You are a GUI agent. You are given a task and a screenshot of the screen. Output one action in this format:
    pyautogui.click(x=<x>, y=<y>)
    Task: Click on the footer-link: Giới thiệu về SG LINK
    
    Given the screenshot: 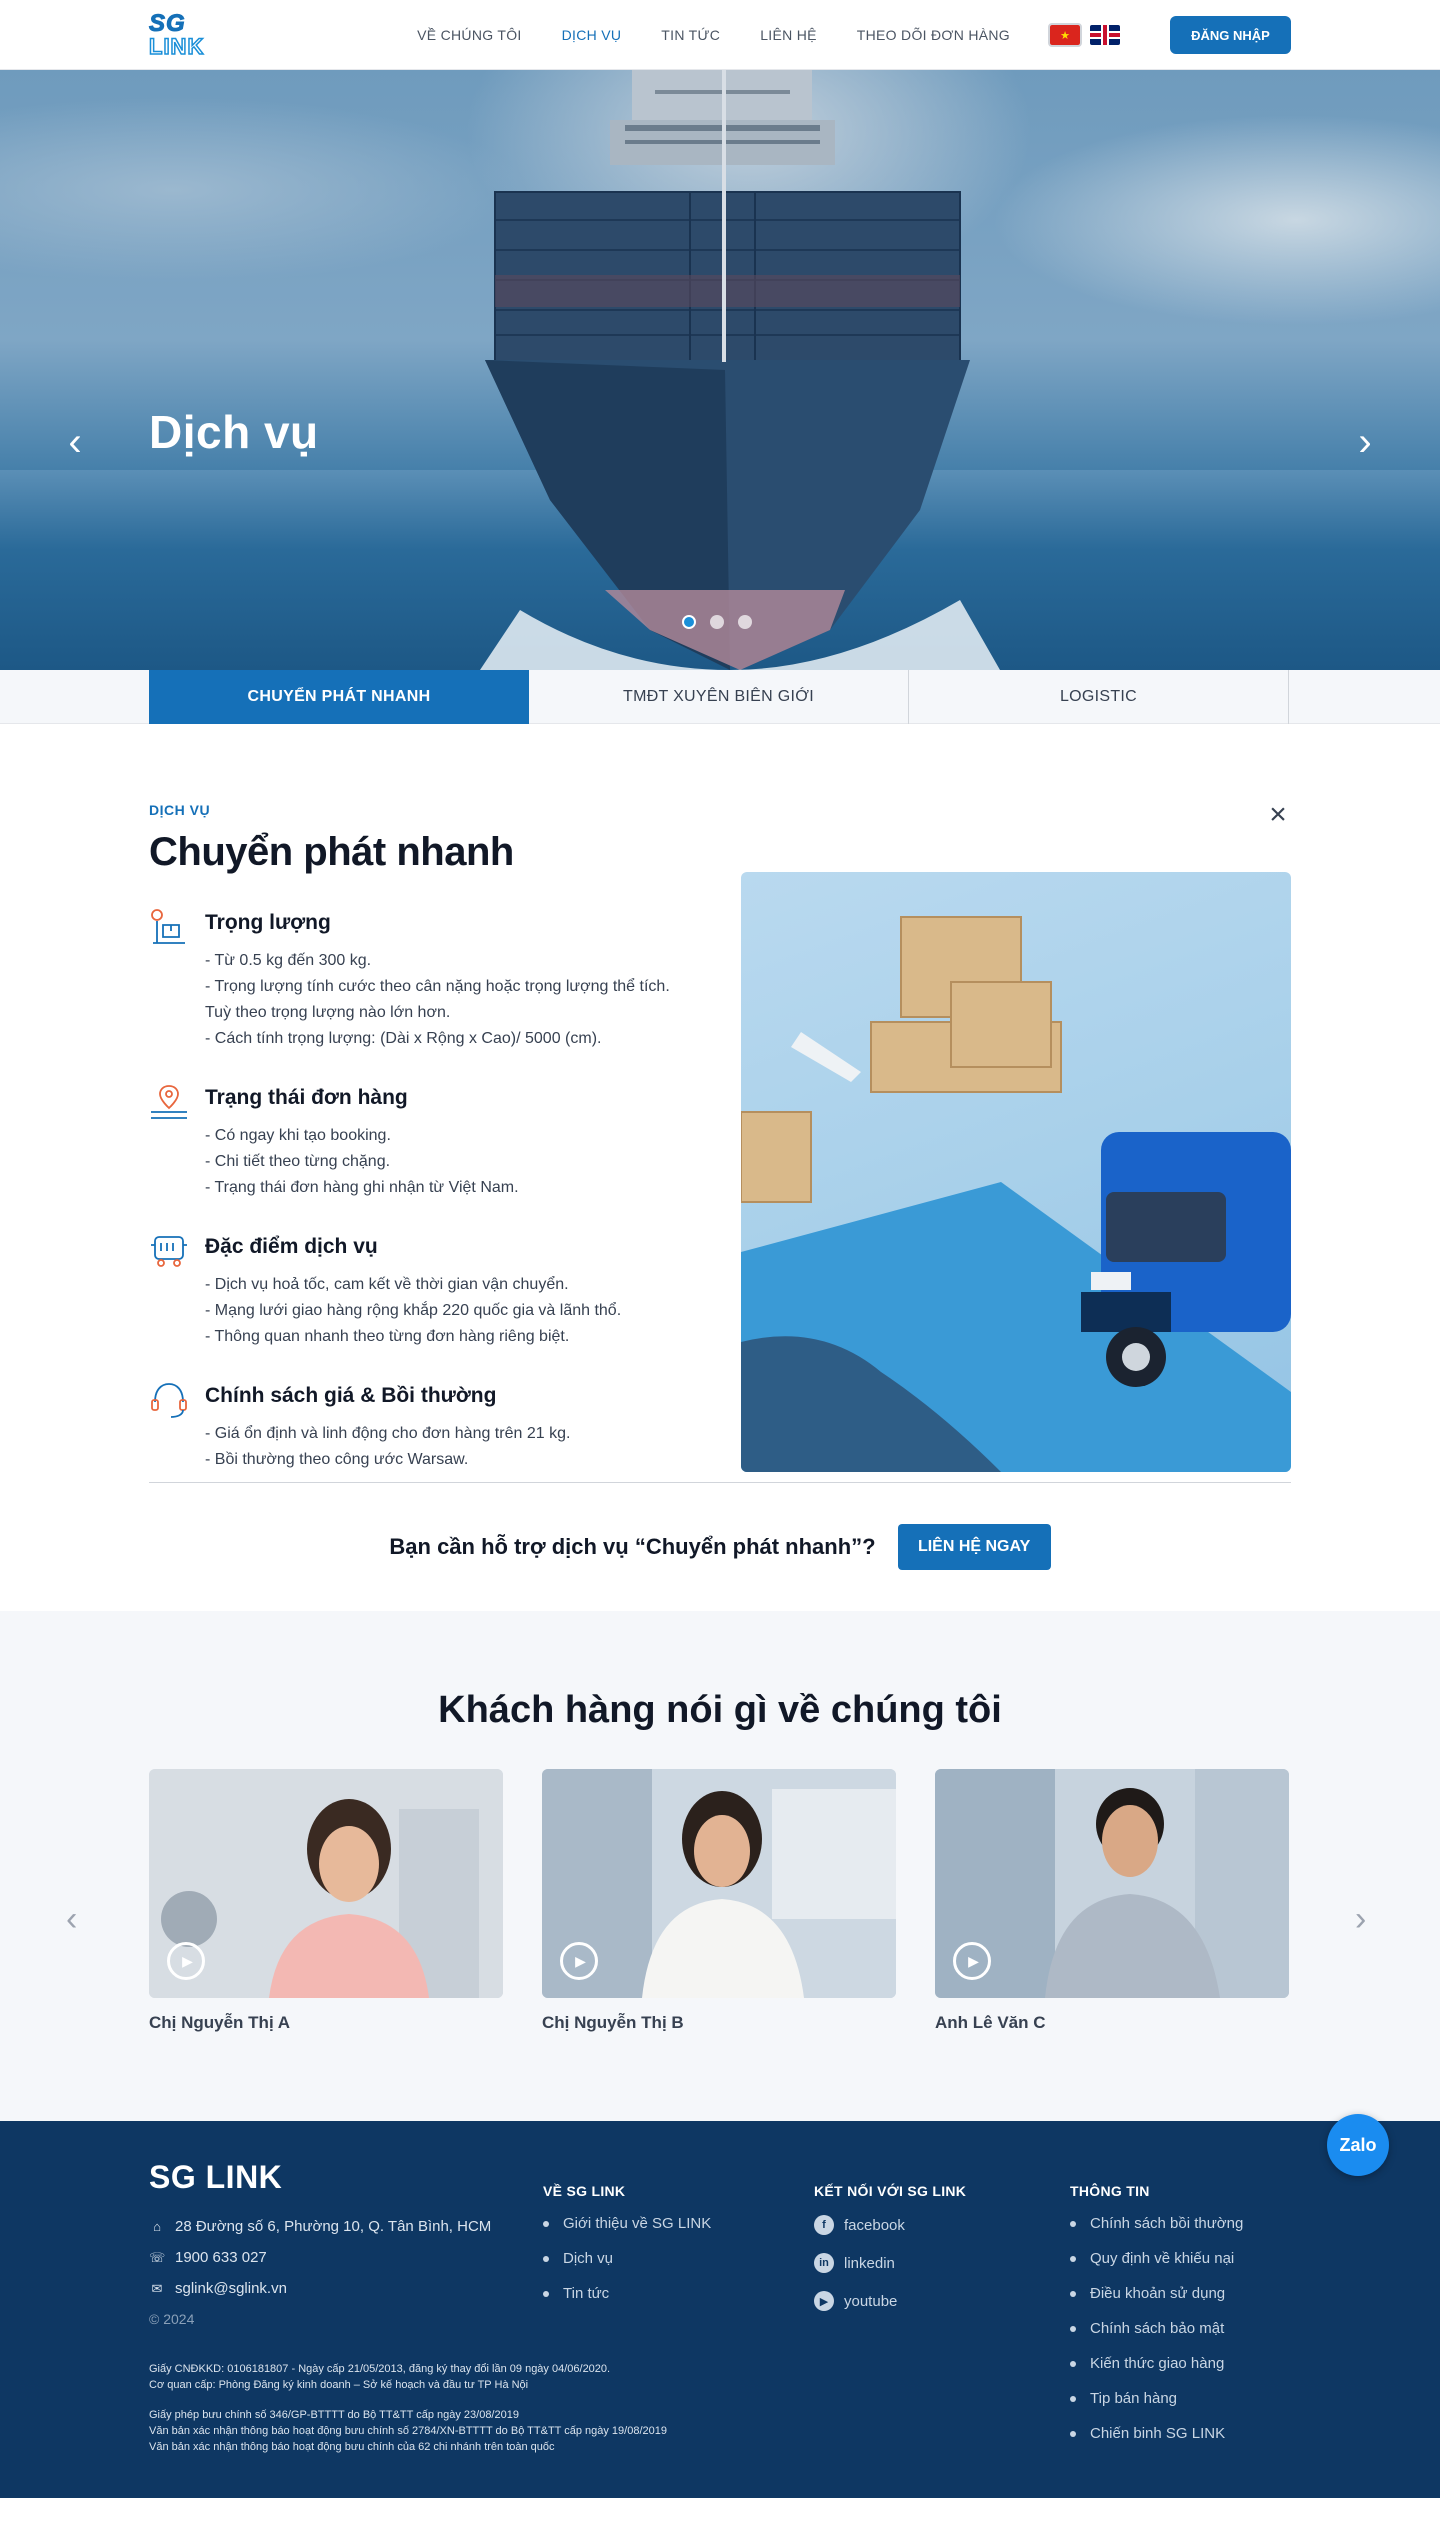 What is the action you would take?
    pyautogui.click(x=627, y=2223)
    